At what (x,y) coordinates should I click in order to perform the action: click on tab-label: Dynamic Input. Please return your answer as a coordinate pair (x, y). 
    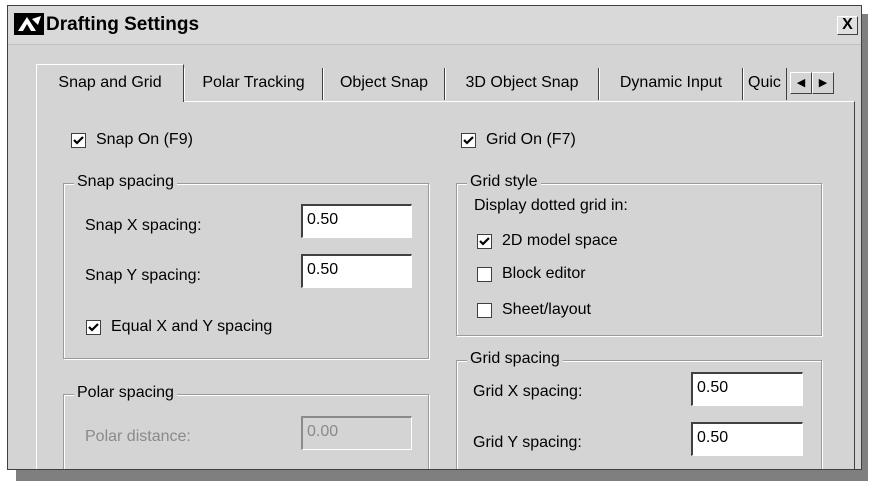
    Looking at the image, I should click on (671, 82).